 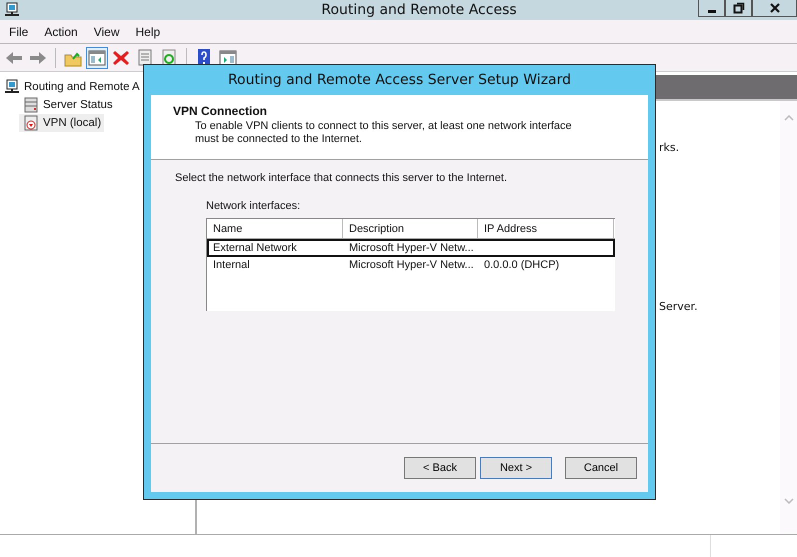 What do you see at coordinates (275, 228) in the screenshot?
I see `column-header: Name` at bounding box center [275, 228].